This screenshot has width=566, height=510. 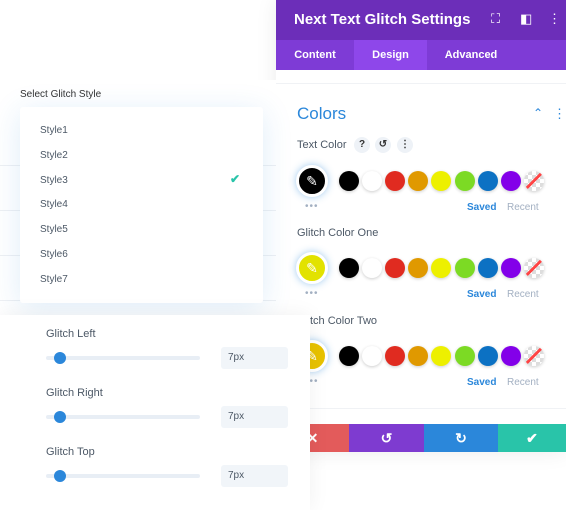 I want to click on chevron-up-icon: ⌃, so click(x=538, y=113).